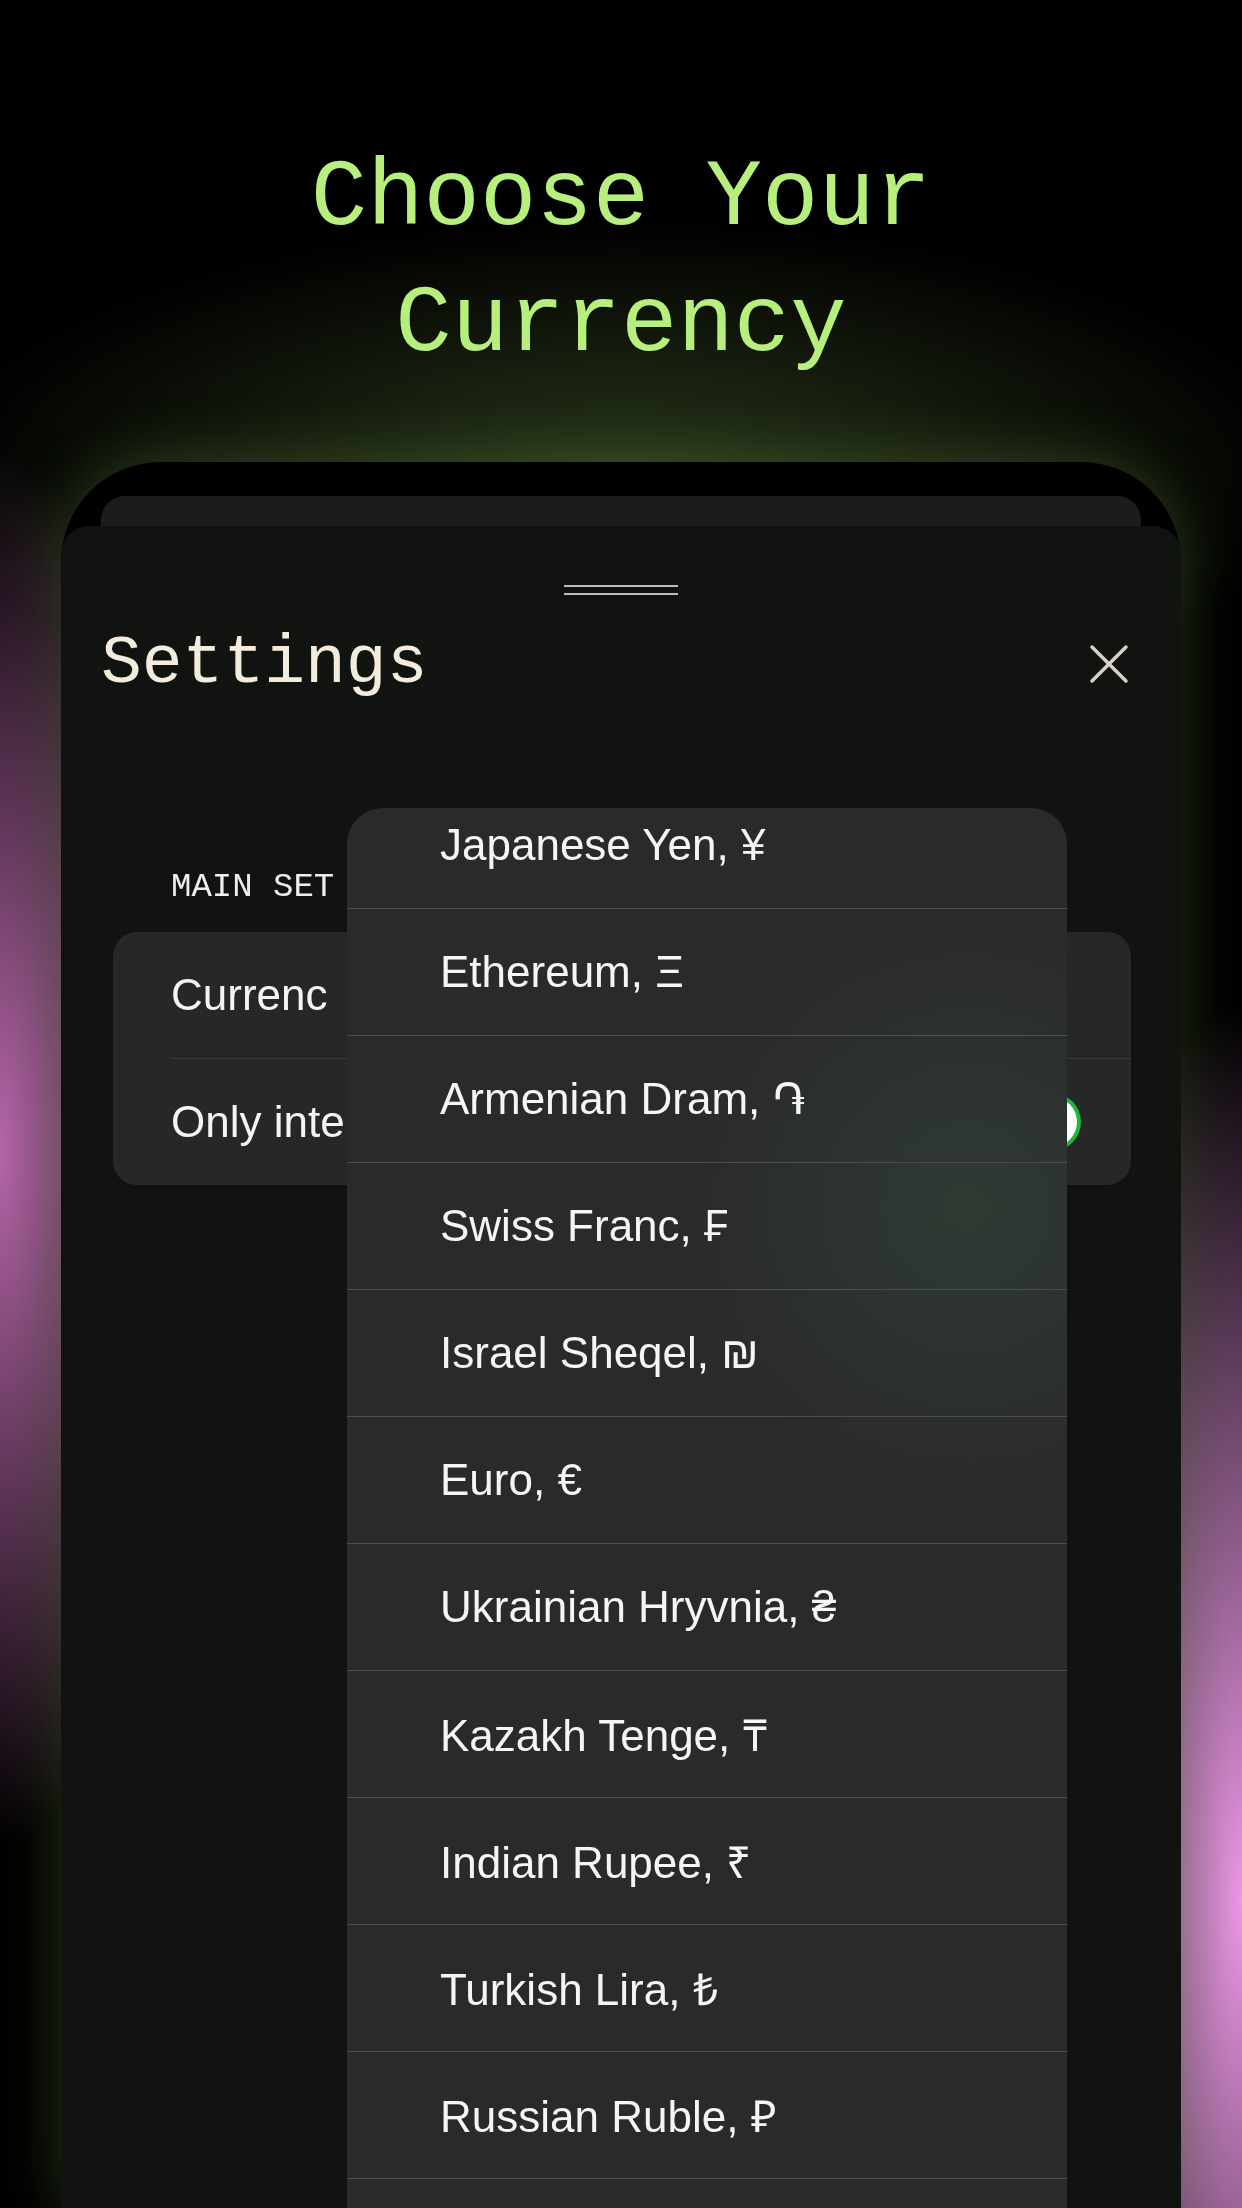 The image size is (1242, 2208). What do you see at coordinates (707, 1607) in the screenshot?
I see `menu-item: Ukrainian Hryvnia, ₴` at bounding box center [707, 1607].